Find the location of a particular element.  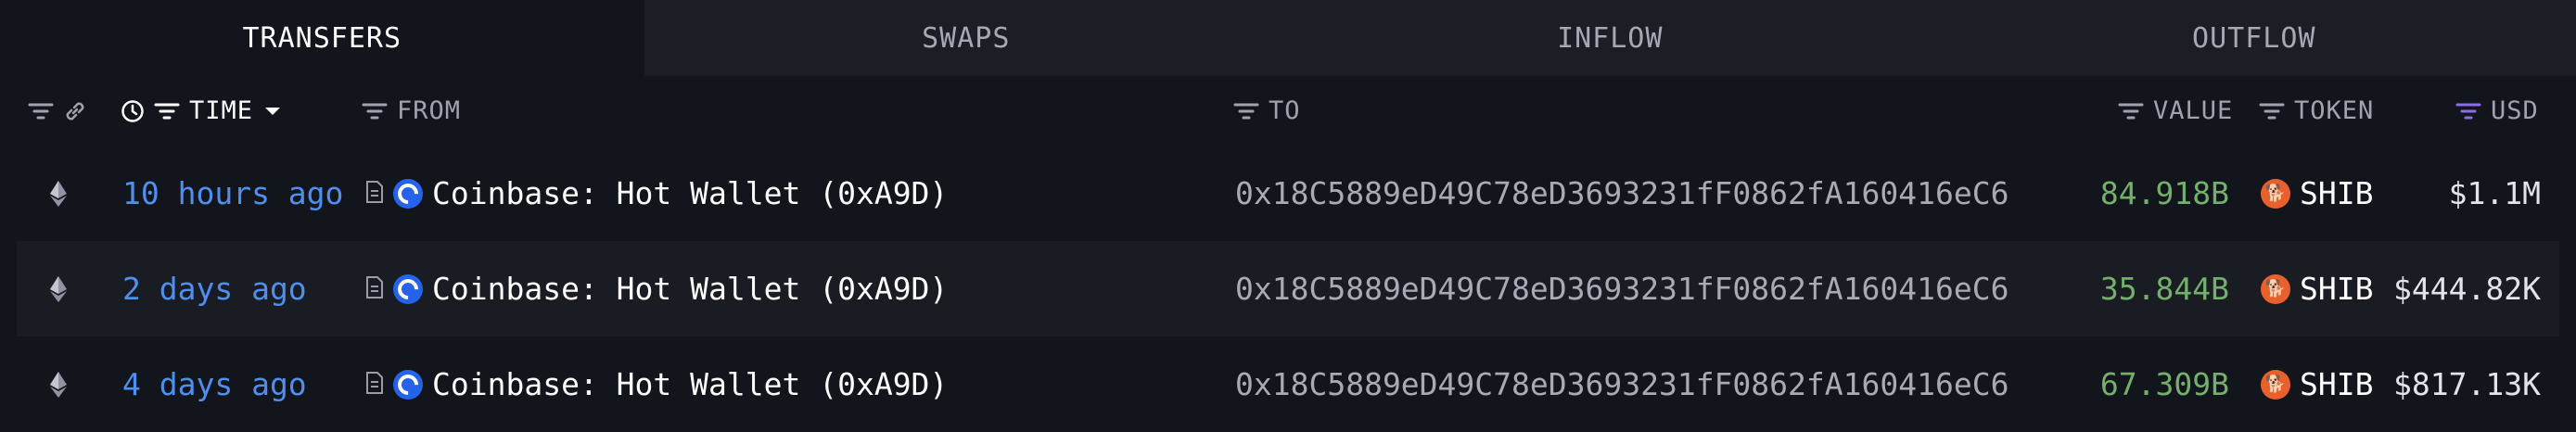

value-header-label: VALUE is located at coordinates (2193, 110).